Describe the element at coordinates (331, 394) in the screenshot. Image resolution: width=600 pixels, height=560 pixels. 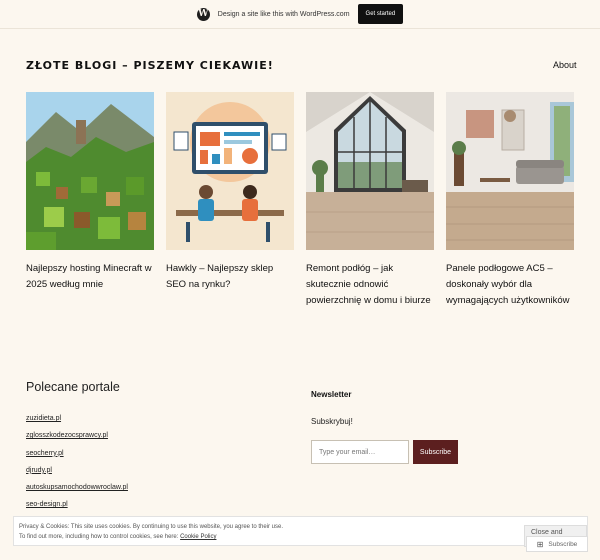
I see `newsletter-title: Newsletter` at that location.